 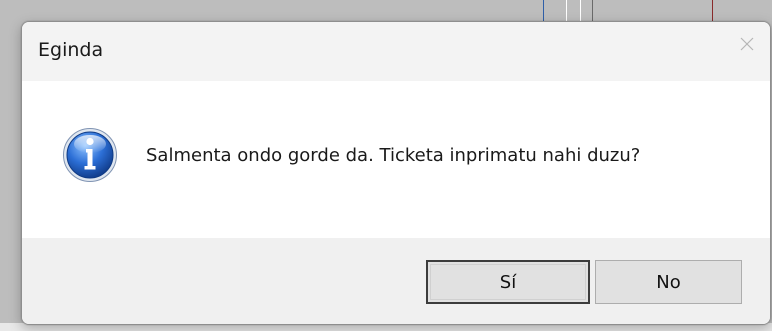 I want to click on no-button: No, so click(x=668, y=282).